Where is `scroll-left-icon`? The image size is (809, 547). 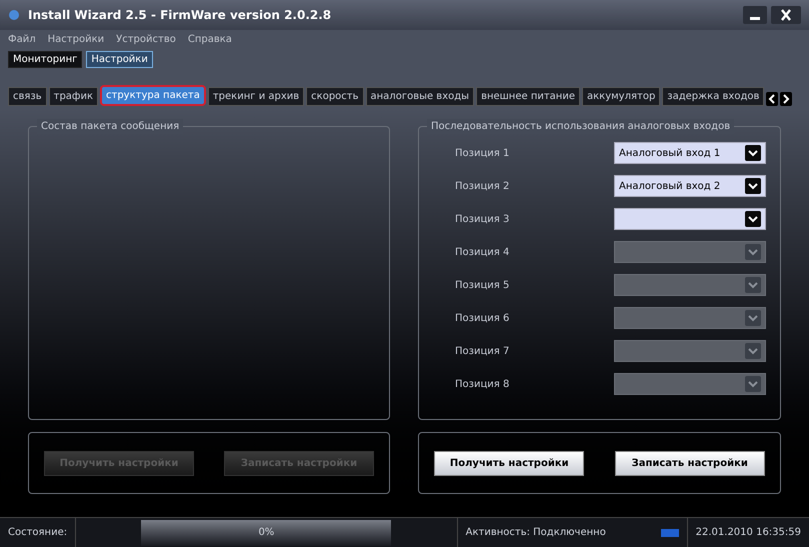
scroll-left-icon is located at coordinates (772, 99).